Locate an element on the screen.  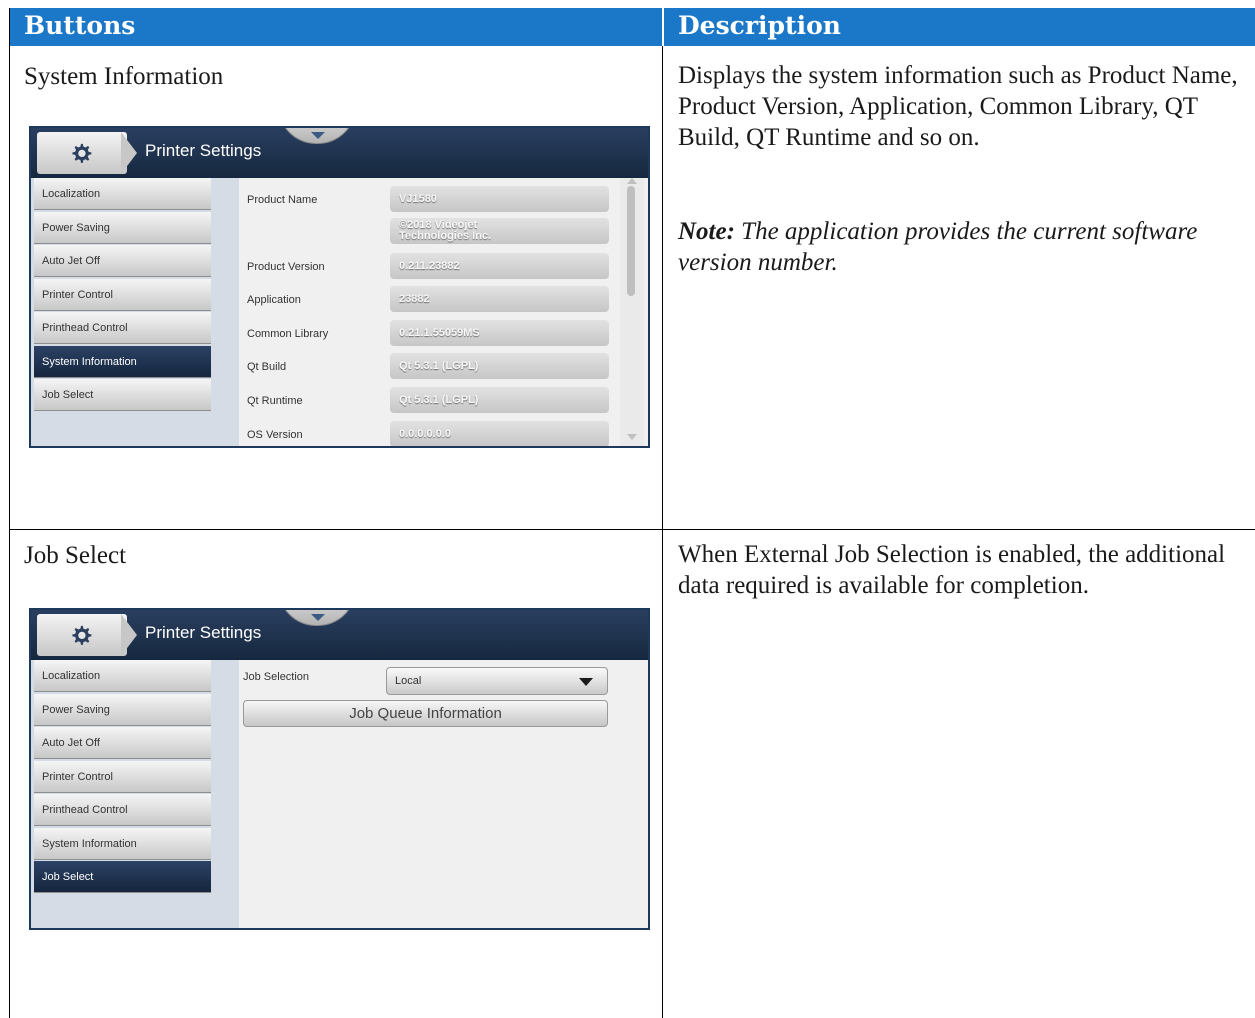
scrollbar-thumb is located at coordinates (631, 241).